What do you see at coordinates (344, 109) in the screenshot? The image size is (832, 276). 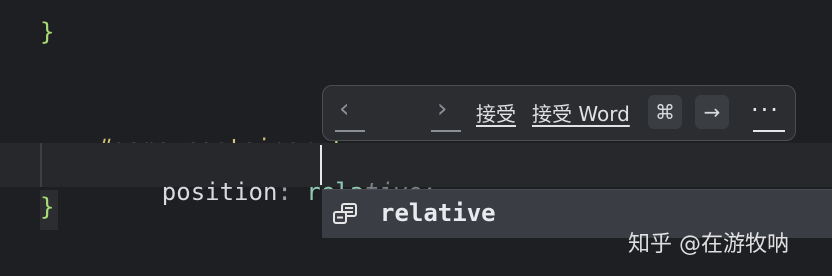 I see `chevron-left-icon: ‹` at bounding box center [344, 109].